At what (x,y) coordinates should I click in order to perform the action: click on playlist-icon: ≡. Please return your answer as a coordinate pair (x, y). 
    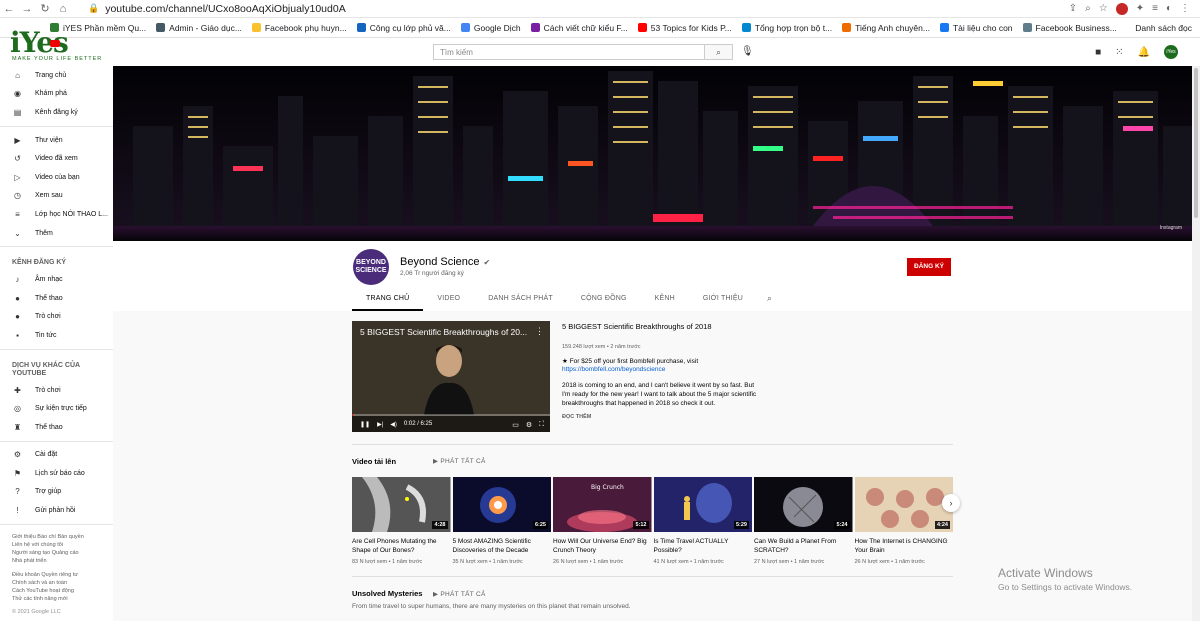
    Looking at the image, I should click on (1155, 9).